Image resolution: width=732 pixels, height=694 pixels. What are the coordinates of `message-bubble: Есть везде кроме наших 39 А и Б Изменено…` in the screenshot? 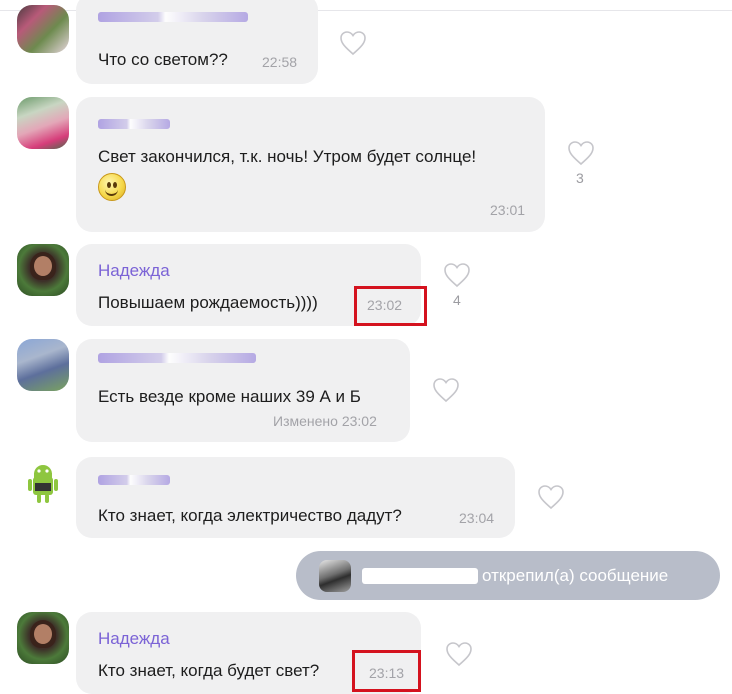 It's located at (243, 390).